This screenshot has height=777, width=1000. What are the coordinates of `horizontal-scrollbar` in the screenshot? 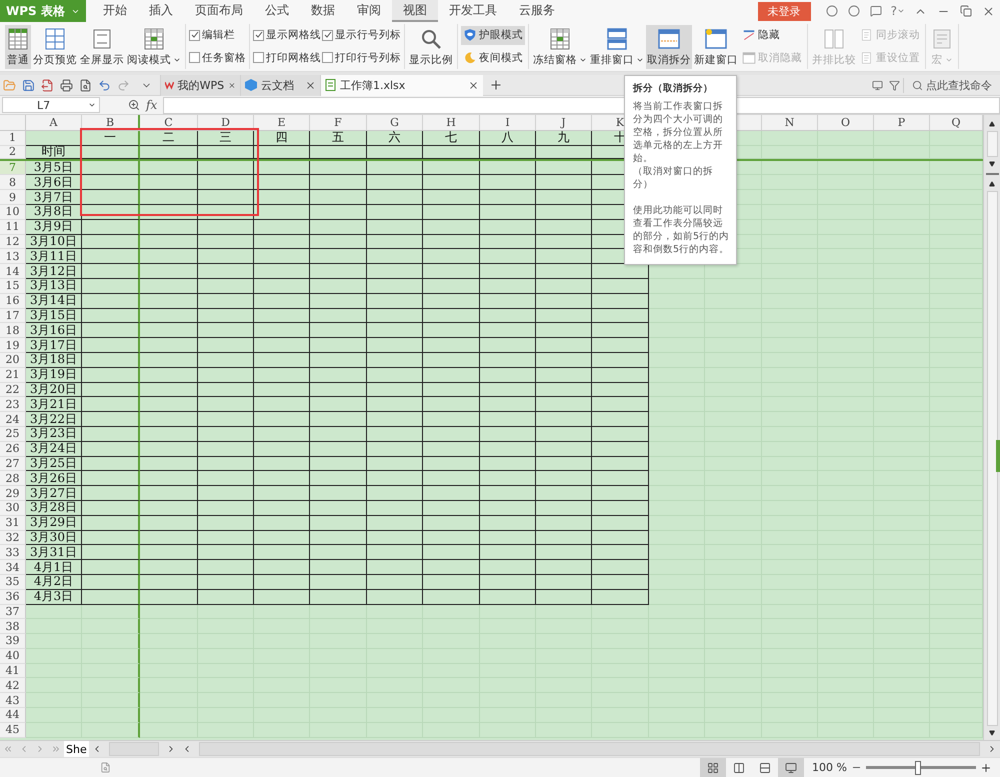 It's located at (589, 749).